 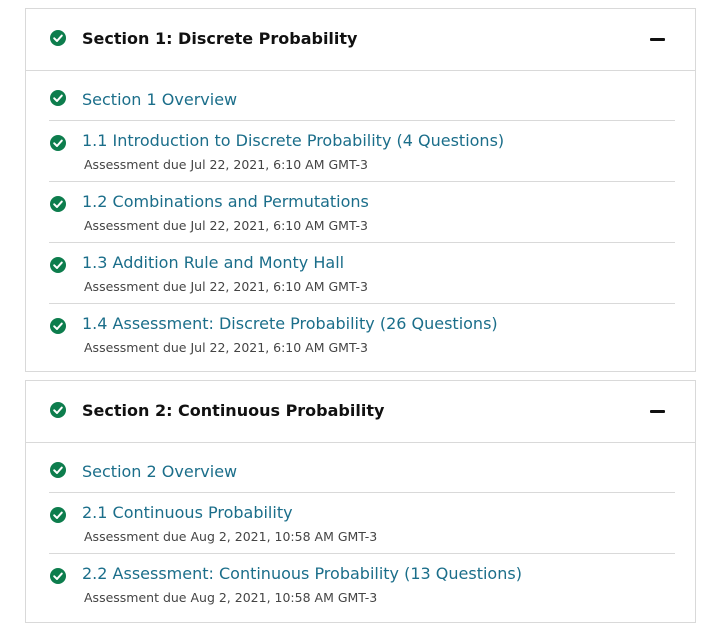 What do you see at coordinates (360, 40) in the screenshot?
I see `section-header: Section 1: Discrete Probability` at bounding box center [360, 40].